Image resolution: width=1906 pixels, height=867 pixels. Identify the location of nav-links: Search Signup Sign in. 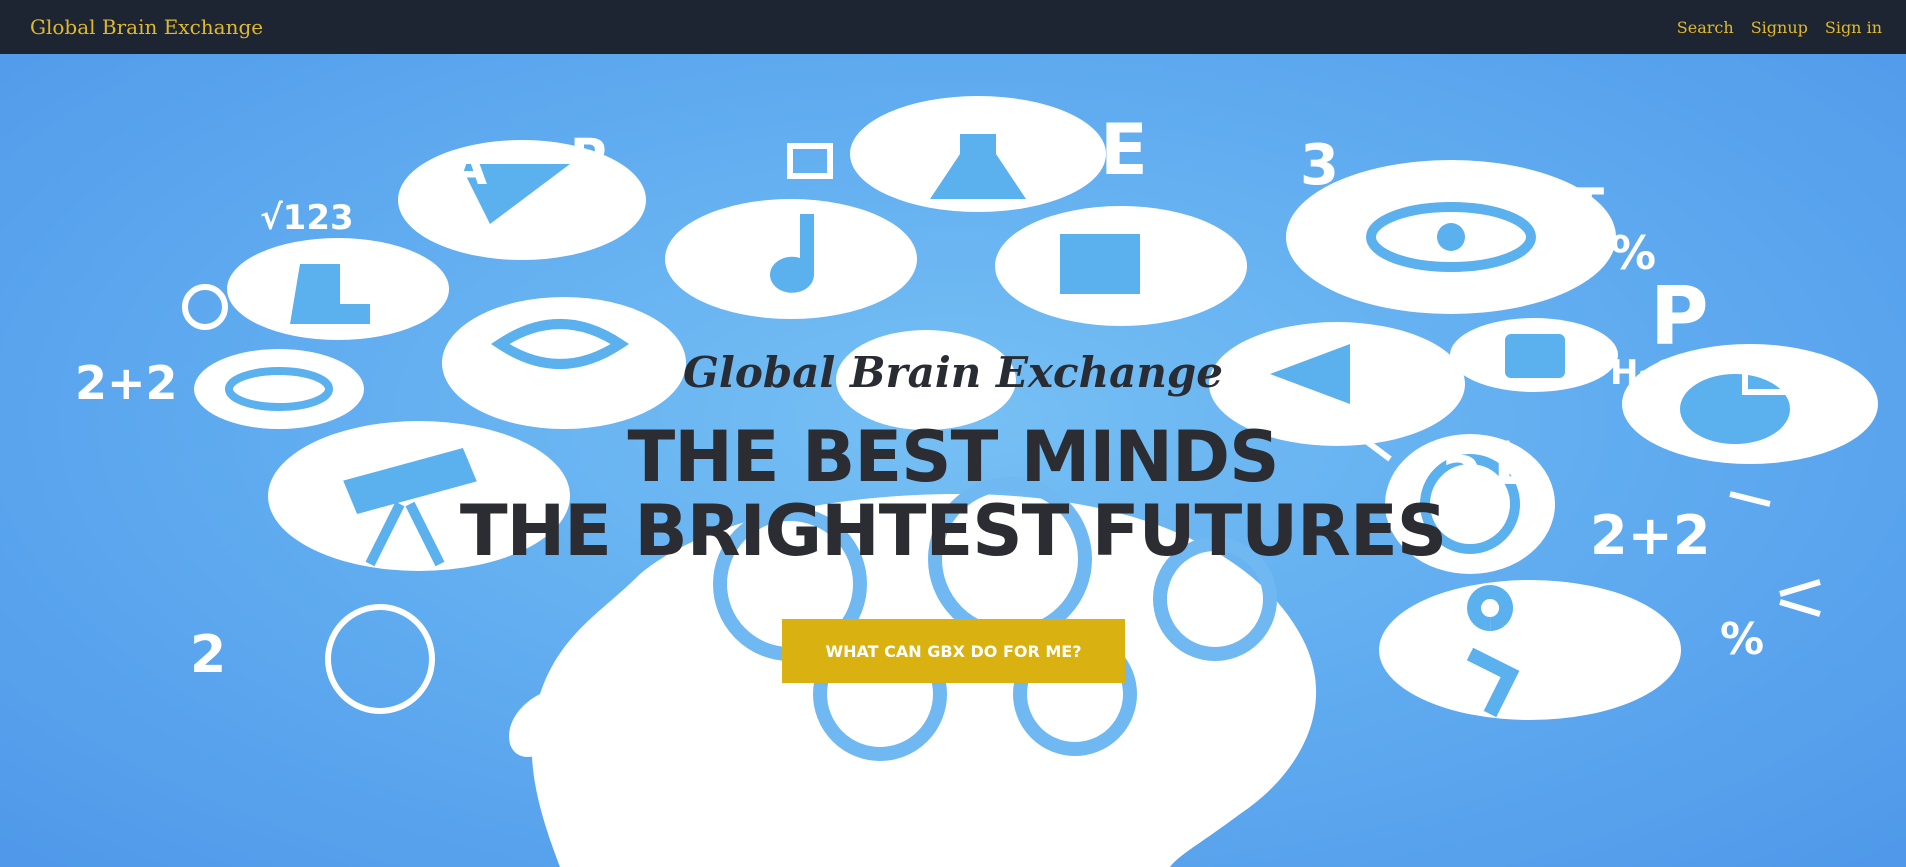
(1779, 27).